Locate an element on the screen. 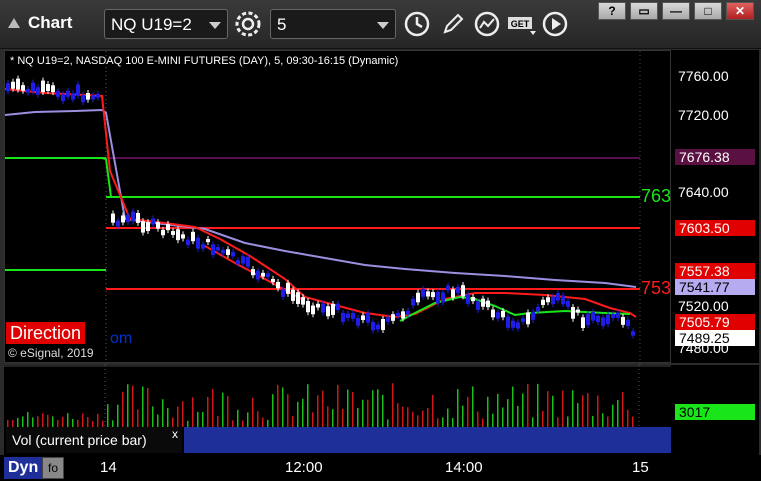 This screenshot has width=761, height=481. help-button: ? is located at coordinates (612, 11).